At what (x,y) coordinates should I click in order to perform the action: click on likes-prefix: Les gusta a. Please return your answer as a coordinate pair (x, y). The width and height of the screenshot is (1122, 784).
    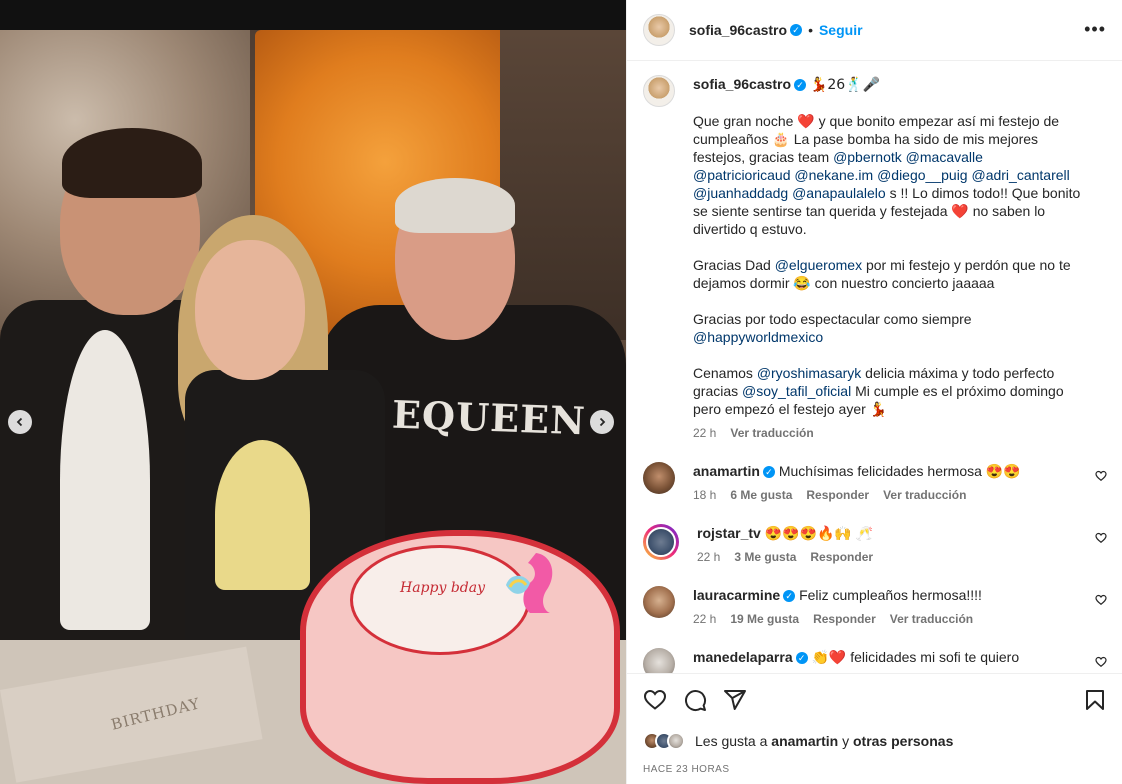
    Looking at the image, I should click on (731, 741).